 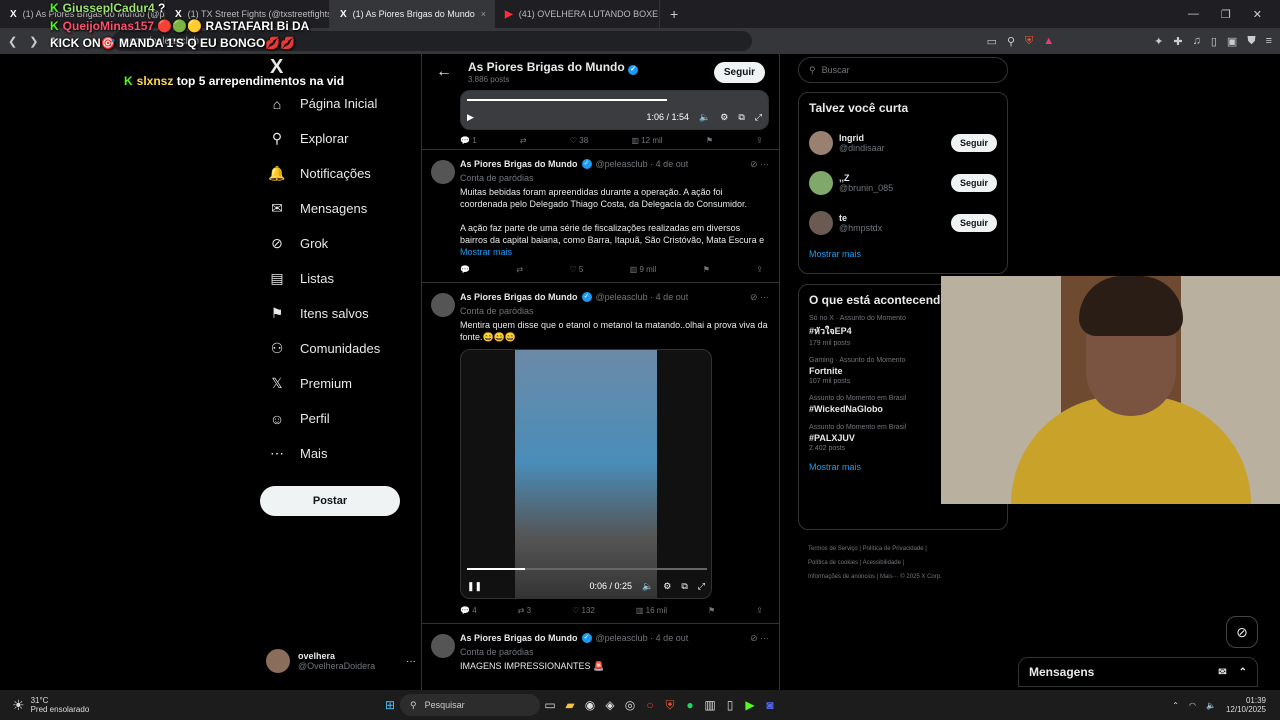 I want to click on like-button: ♡ 132, so click(x=583, y=611).